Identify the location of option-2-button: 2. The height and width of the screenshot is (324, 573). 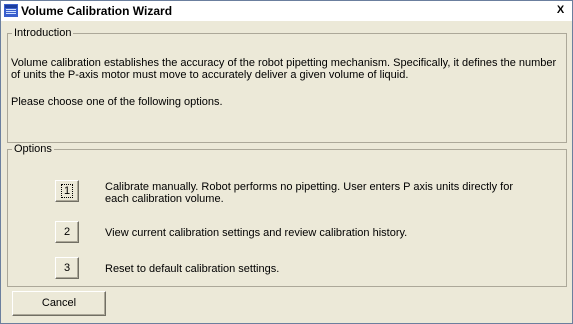
(67, 232).